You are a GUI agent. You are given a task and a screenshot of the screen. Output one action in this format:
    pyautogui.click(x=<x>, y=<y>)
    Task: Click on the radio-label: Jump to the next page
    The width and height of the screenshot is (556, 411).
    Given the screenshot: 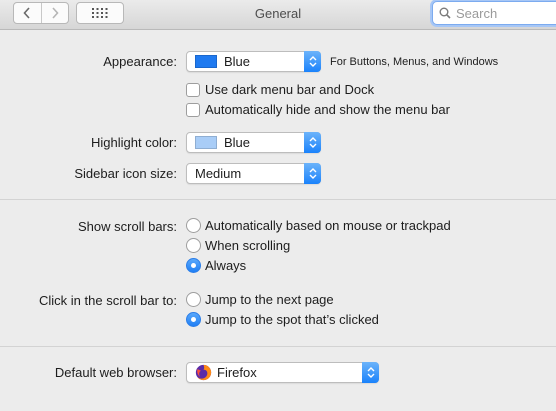 What is the action you would take?
    pyautogui.click(x=269, y=299)
    